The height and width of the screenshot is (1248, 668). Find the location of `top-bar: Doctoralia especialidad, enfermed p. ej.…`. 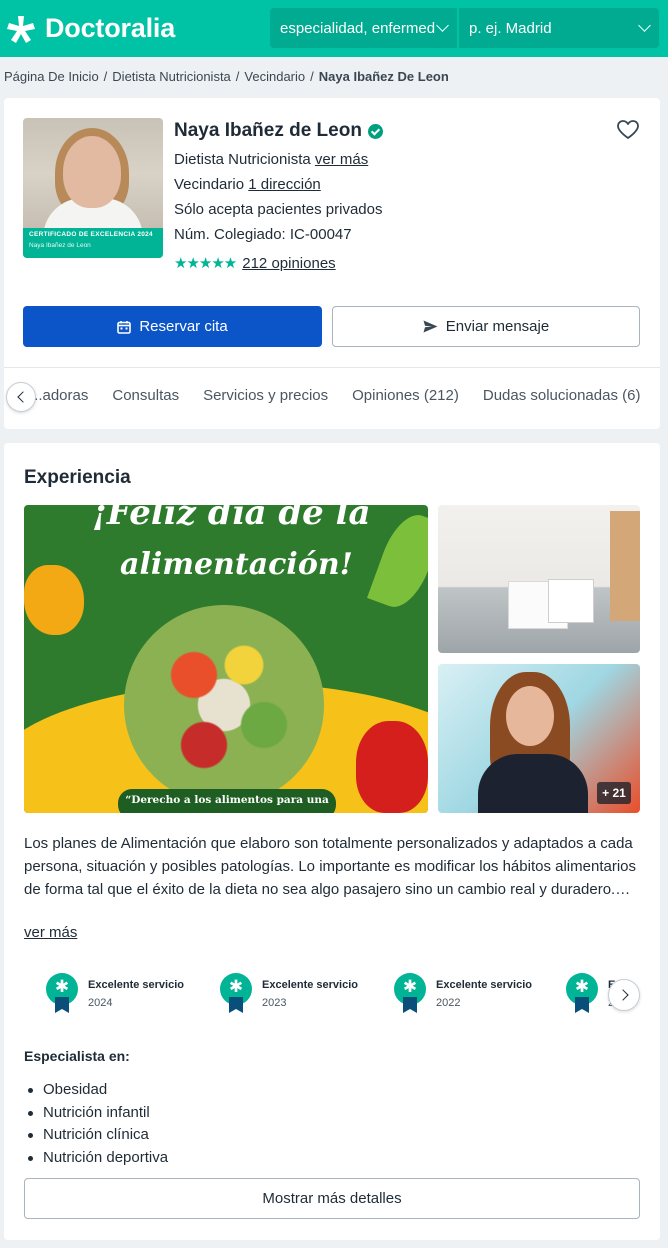

top-bar: Doctoralia especialidad, enfermed p. ej.… is located at coordinates (334, 28).